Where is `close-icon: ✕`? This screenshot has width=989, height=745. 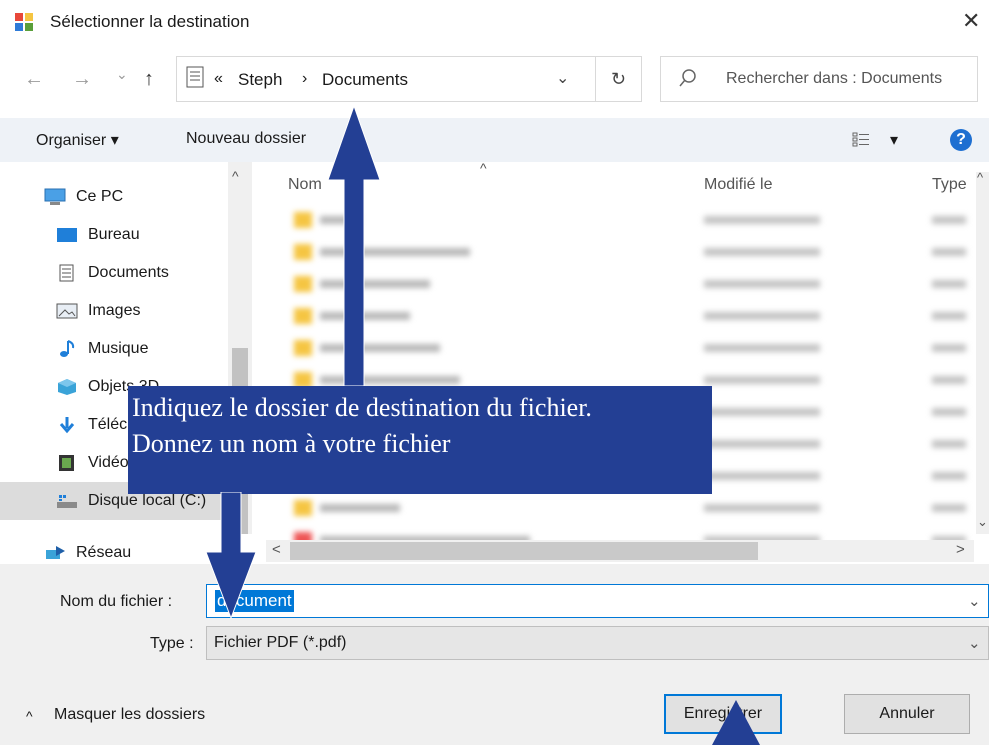
close-icon: ✕ is located at coordinates (971, 21).